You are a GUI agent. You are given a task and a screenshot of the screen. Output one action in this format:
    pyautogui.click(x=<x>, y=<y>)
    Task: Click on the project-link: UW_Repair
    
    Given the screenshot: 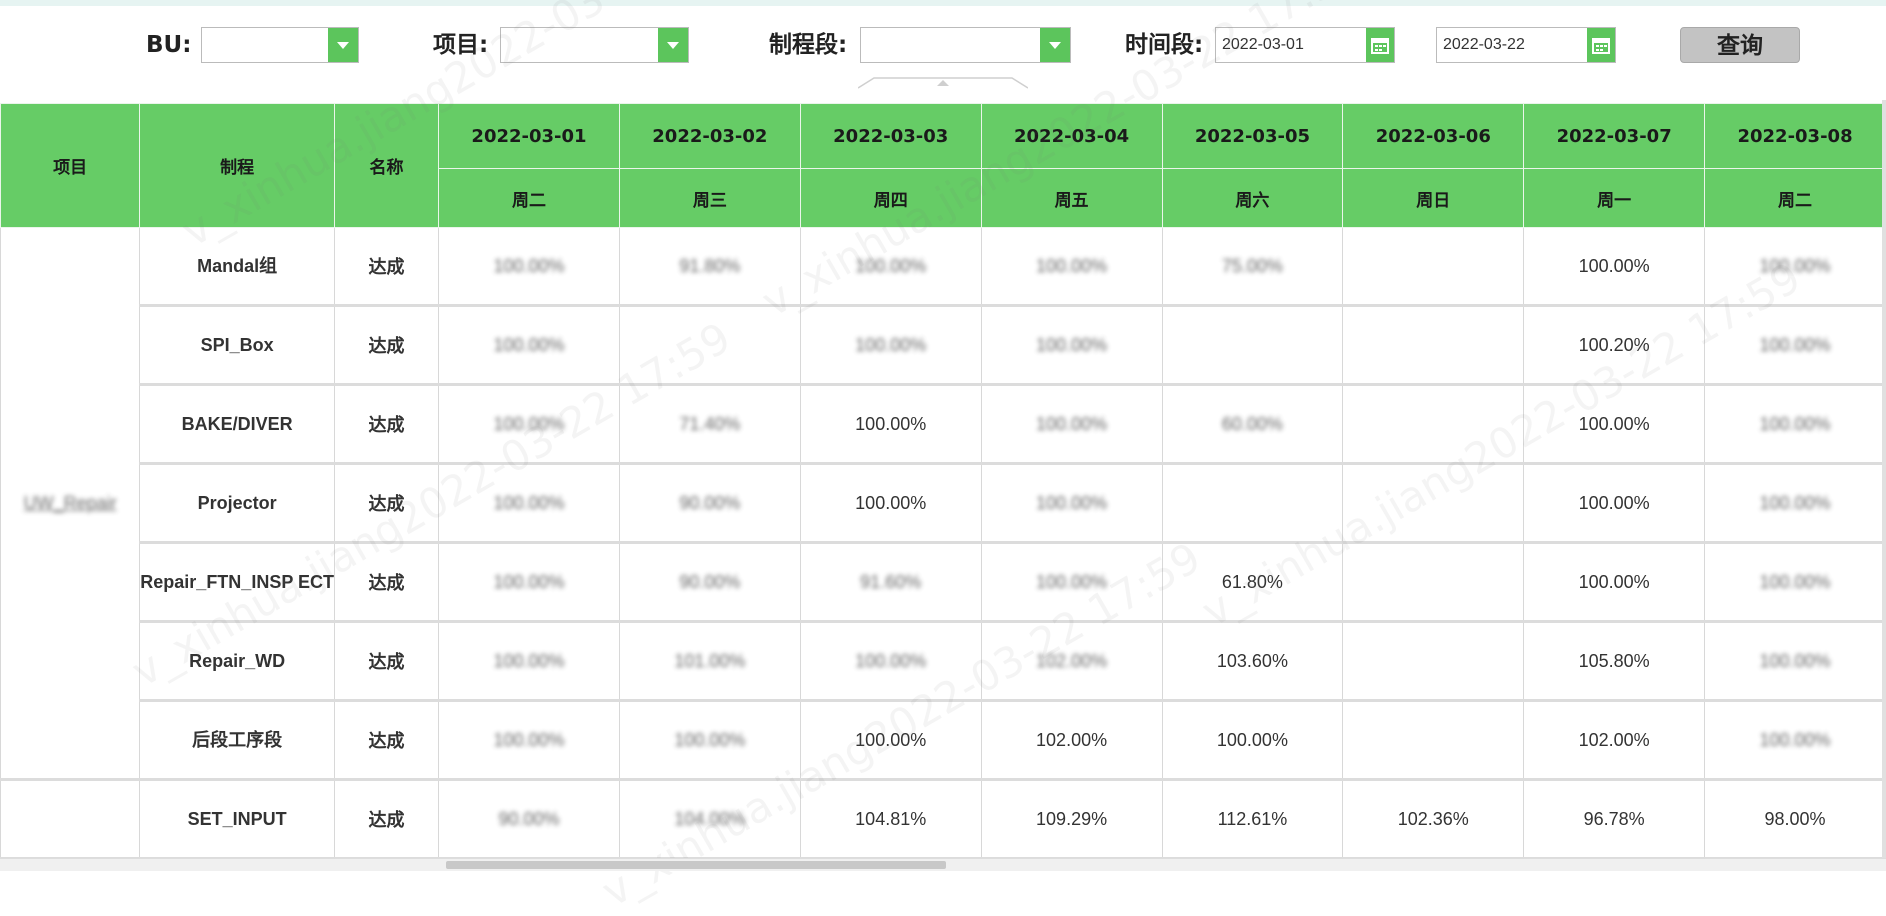 What is the action you would take?
    pyautogui.click(x=70, y=504)
    